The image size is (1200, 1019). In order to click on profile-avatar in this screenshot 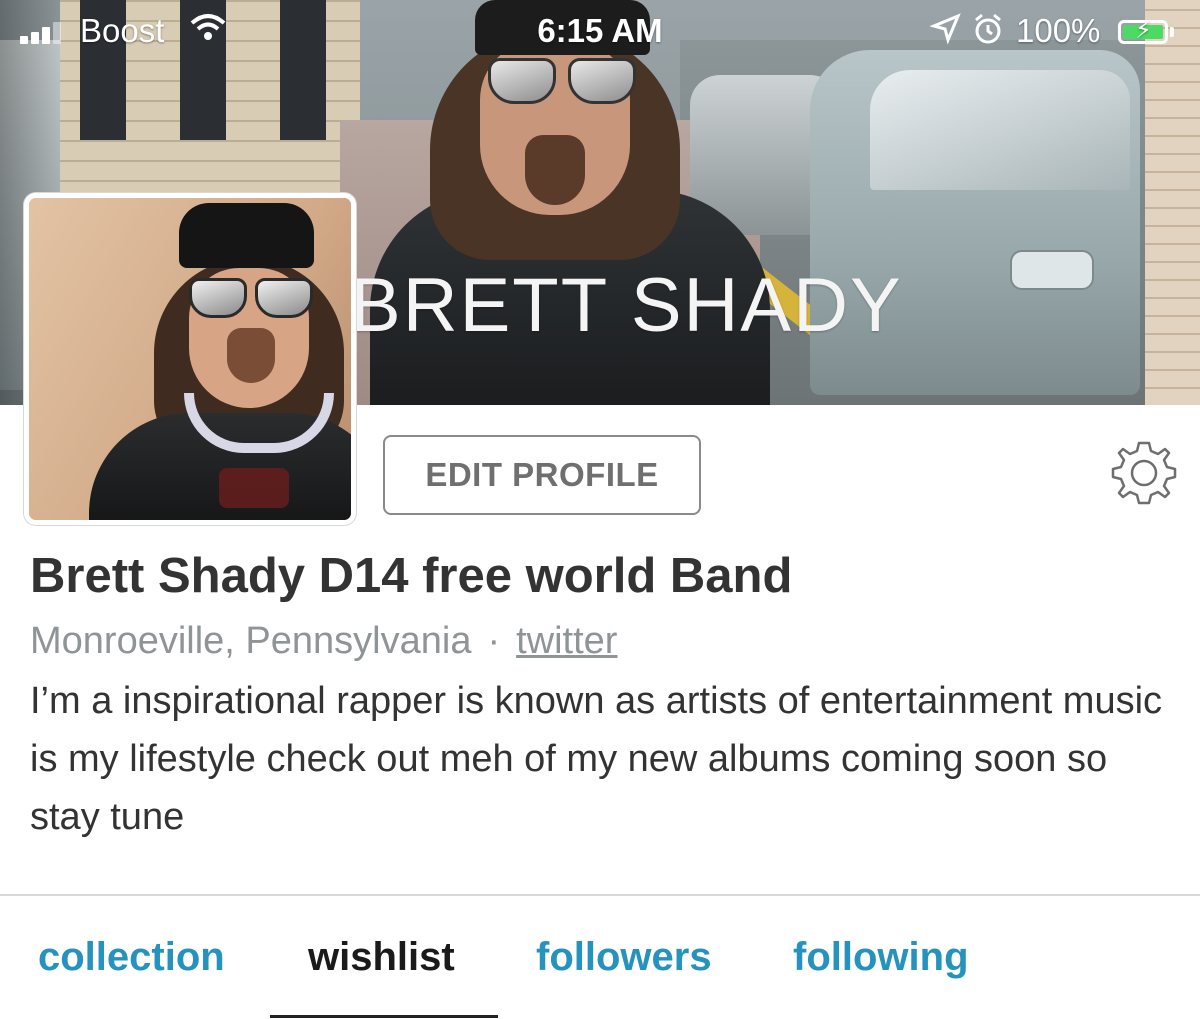, I will do `click(190, 359)`.